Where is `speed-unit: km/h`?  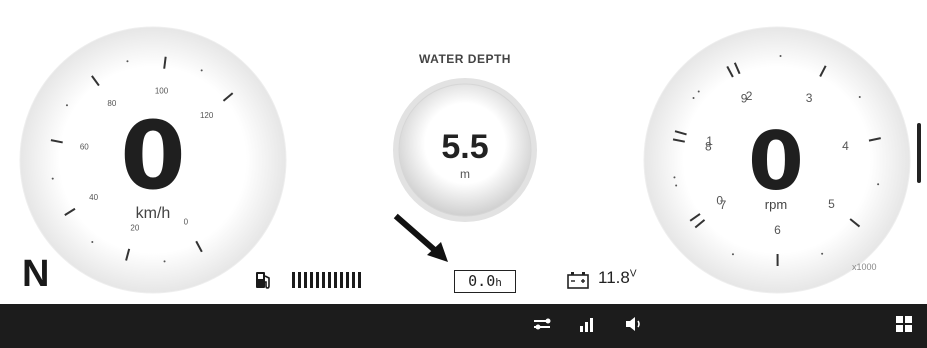 speed-unit: km/h is located at coordinates (153, 213).